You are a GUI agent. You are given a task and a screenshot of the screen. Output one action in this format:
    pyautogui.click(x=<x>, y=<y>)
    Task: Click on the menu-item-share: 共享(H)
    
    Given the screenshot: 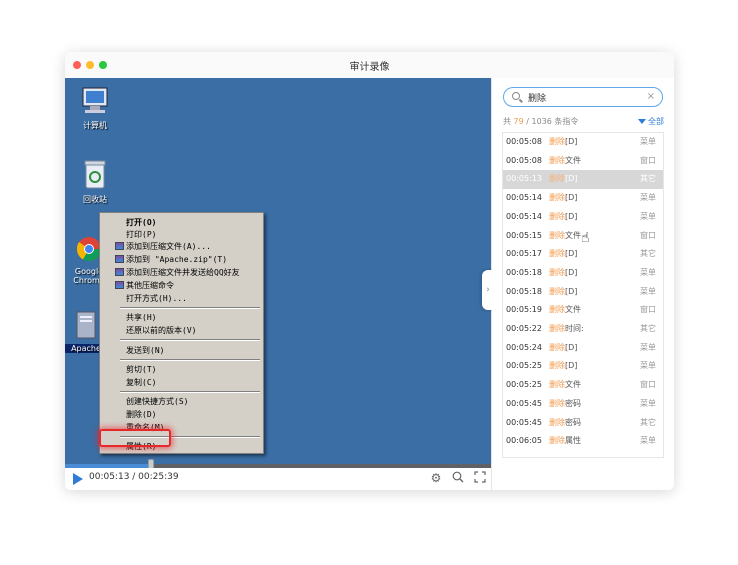 What is the action you would take?
    pyautogui.click(x=141, y=317)
    